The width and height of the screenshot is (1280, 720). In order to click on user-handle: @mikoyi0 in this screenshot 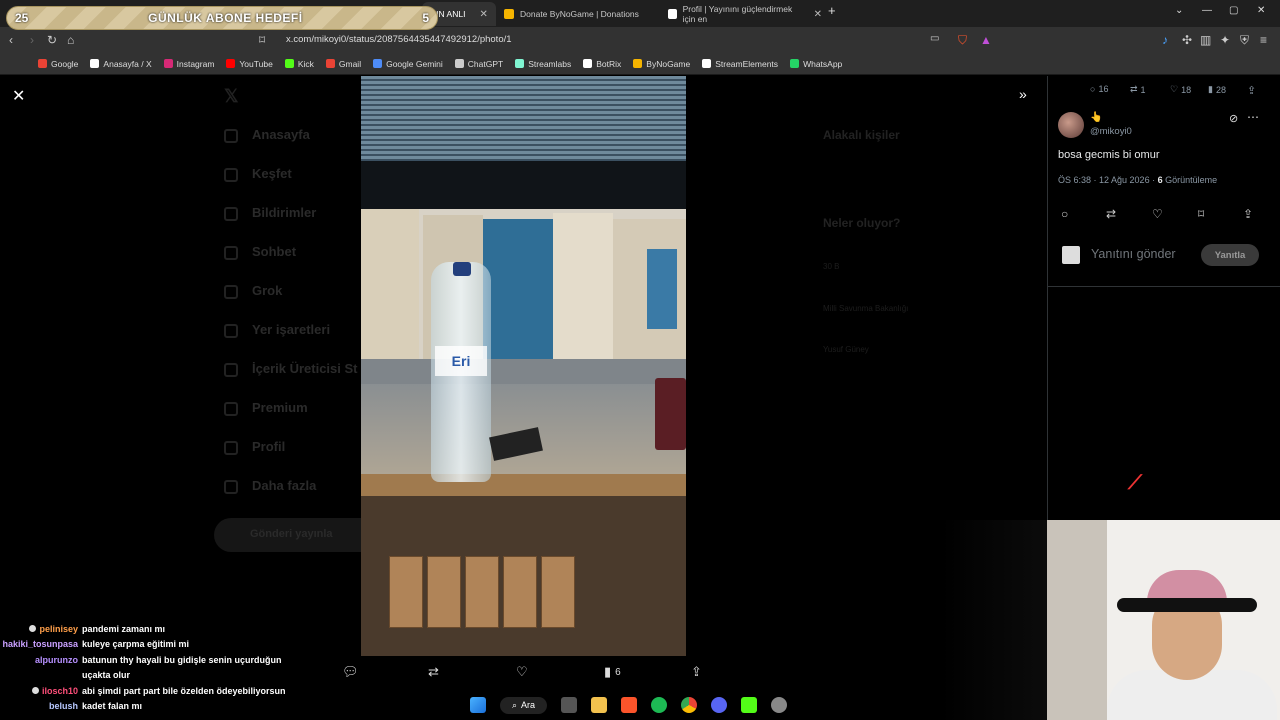, I will do `click(1111, 131)`.